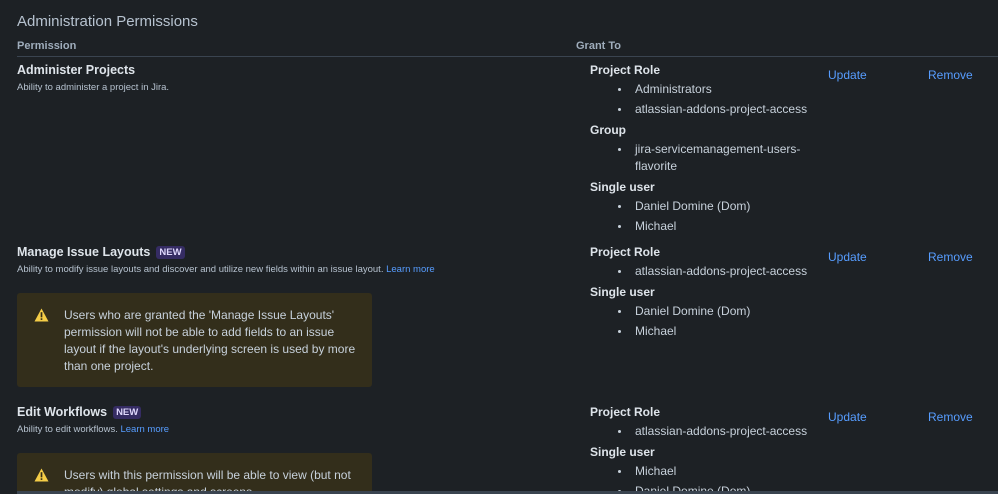  I want to click on column-header-permission: Permission, so click(47, 46).